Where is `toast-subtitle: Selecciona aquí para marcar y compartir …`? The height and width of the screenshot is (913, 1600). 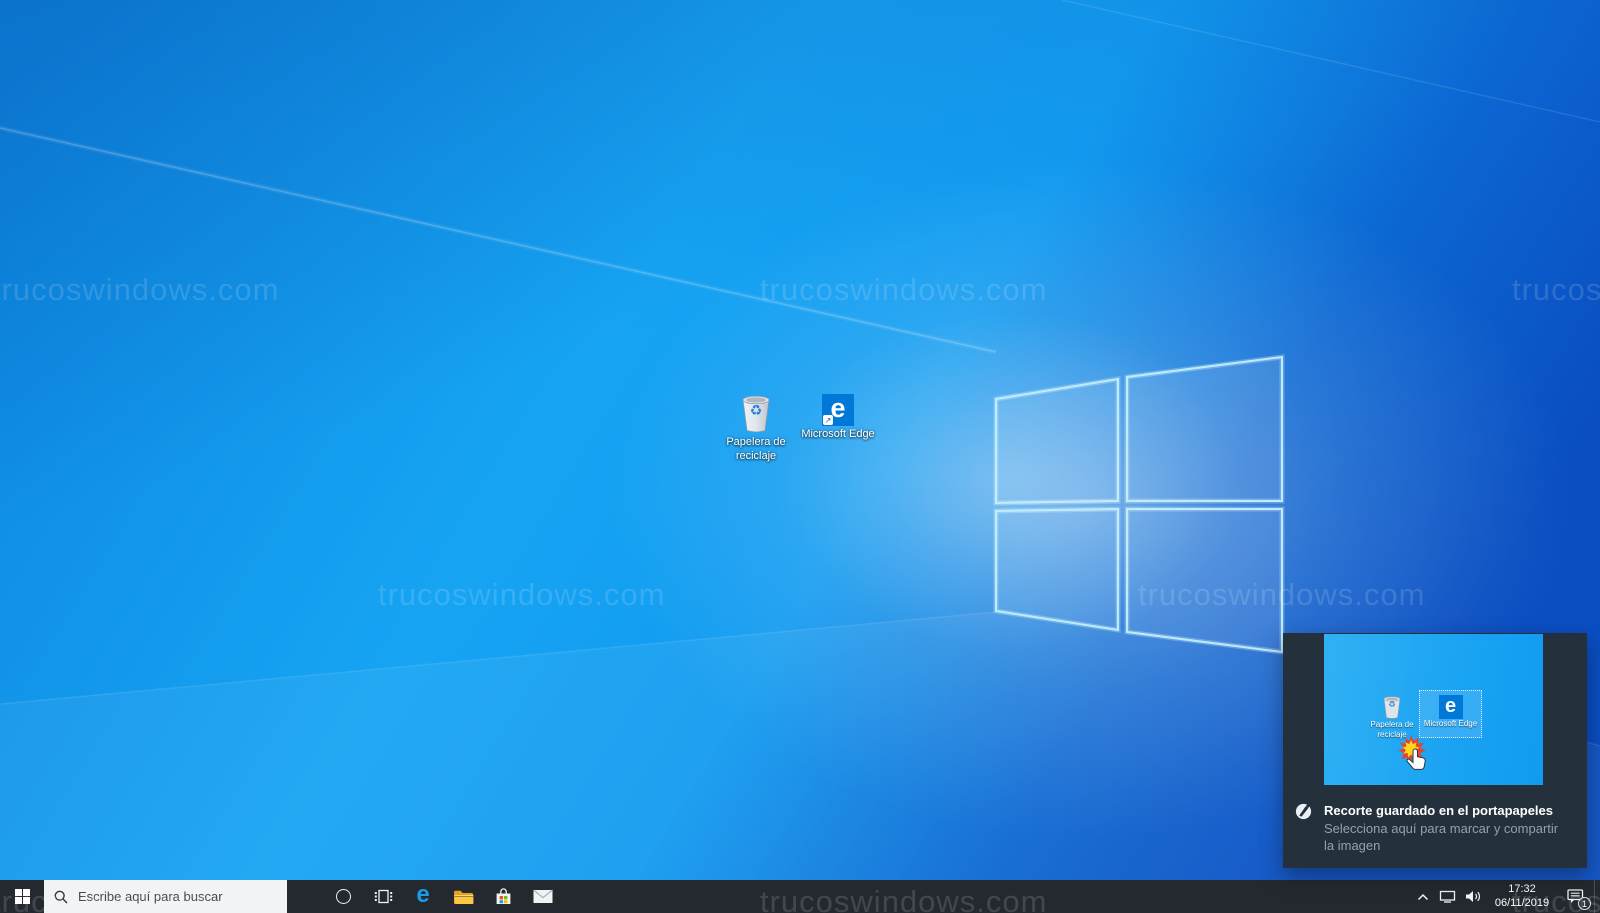
toast-subtitle: Selecciona aquí para marcar y compartir … is located at coordinates (1441, 837).